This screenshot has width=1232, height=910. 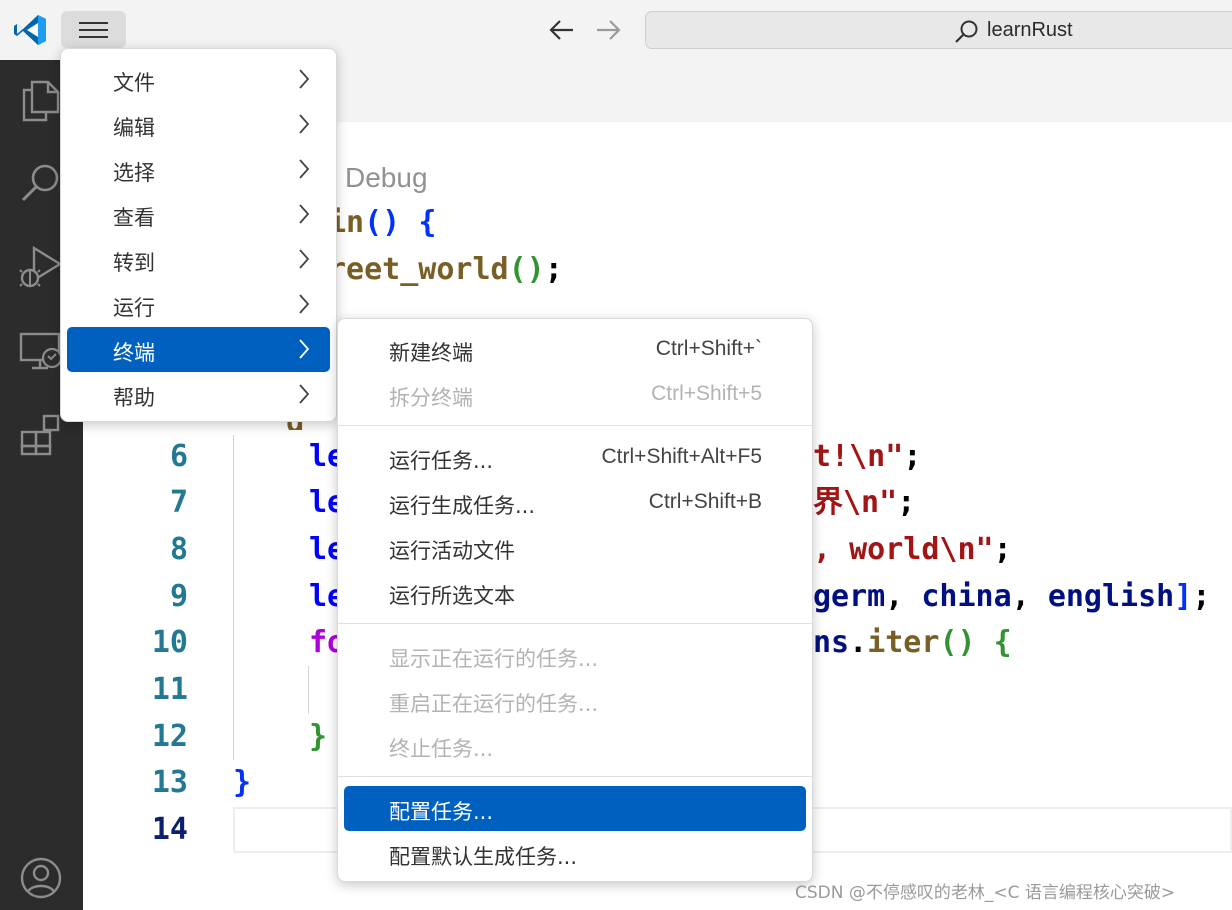 I want to click on watermark: CSDN @不停感叹的老林_<C 语言编程核心突破>, so click(x=985, y=893).